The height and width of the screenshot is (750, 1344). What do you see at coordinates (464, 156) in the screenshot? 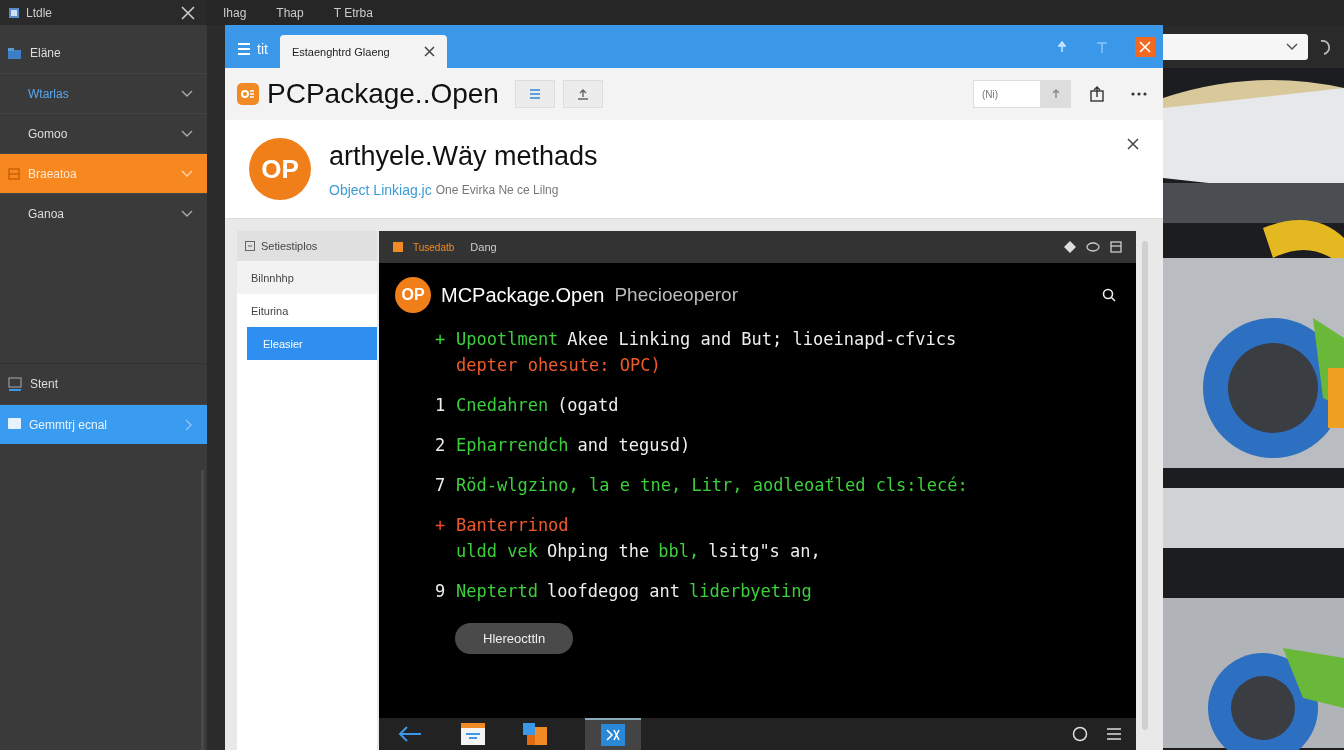
I see `card-title: arthyele.Wäy methads` at bounding box center [464, 156].